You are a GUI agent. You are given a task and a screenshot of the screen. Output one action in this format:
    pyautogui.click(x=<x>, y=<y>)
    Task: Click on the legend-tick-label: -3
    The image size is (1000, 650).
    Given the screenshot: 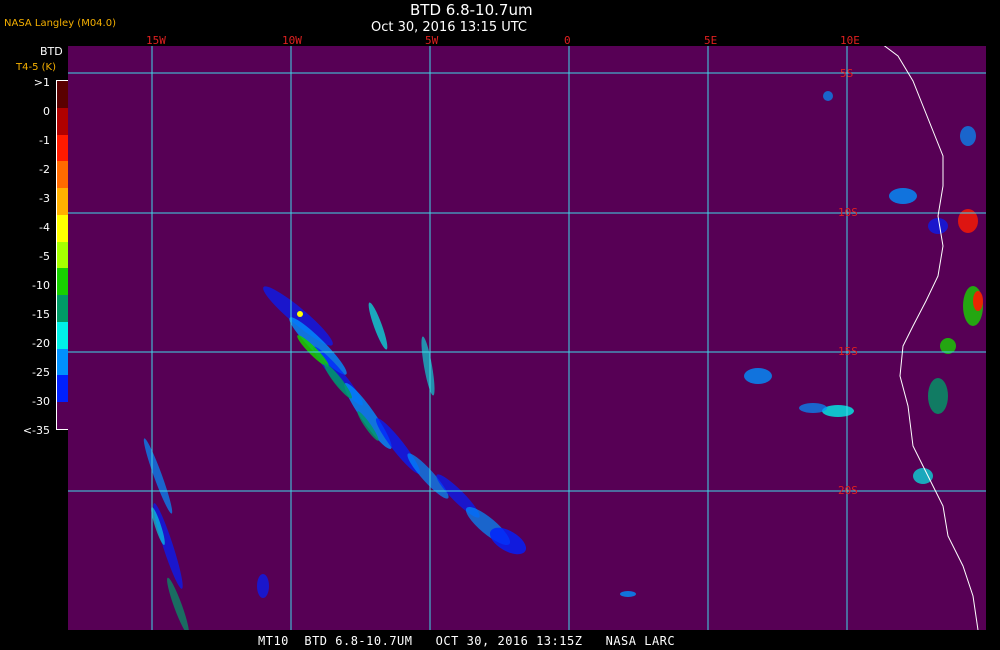 What is the action you would take?
    pyautogui.click(x=44, y=198)
    